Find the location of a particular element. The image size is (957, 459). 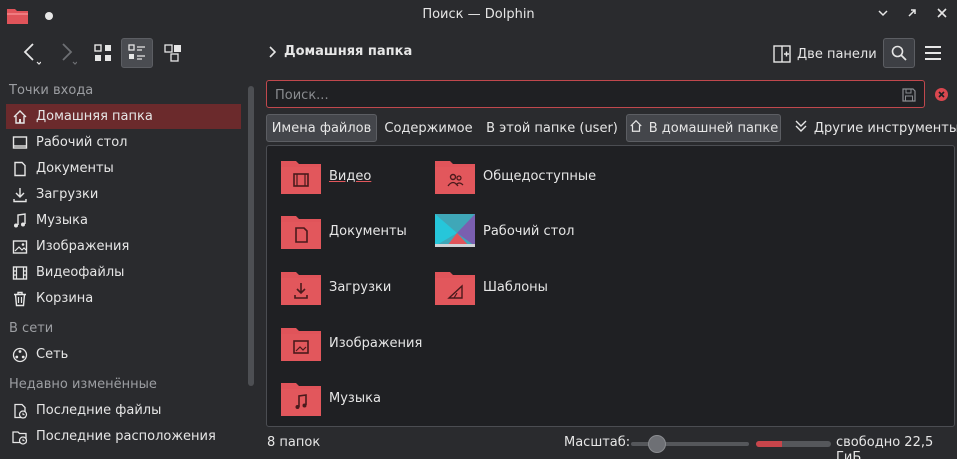

downloads-folder-icon is located at coordinates (301, 288).